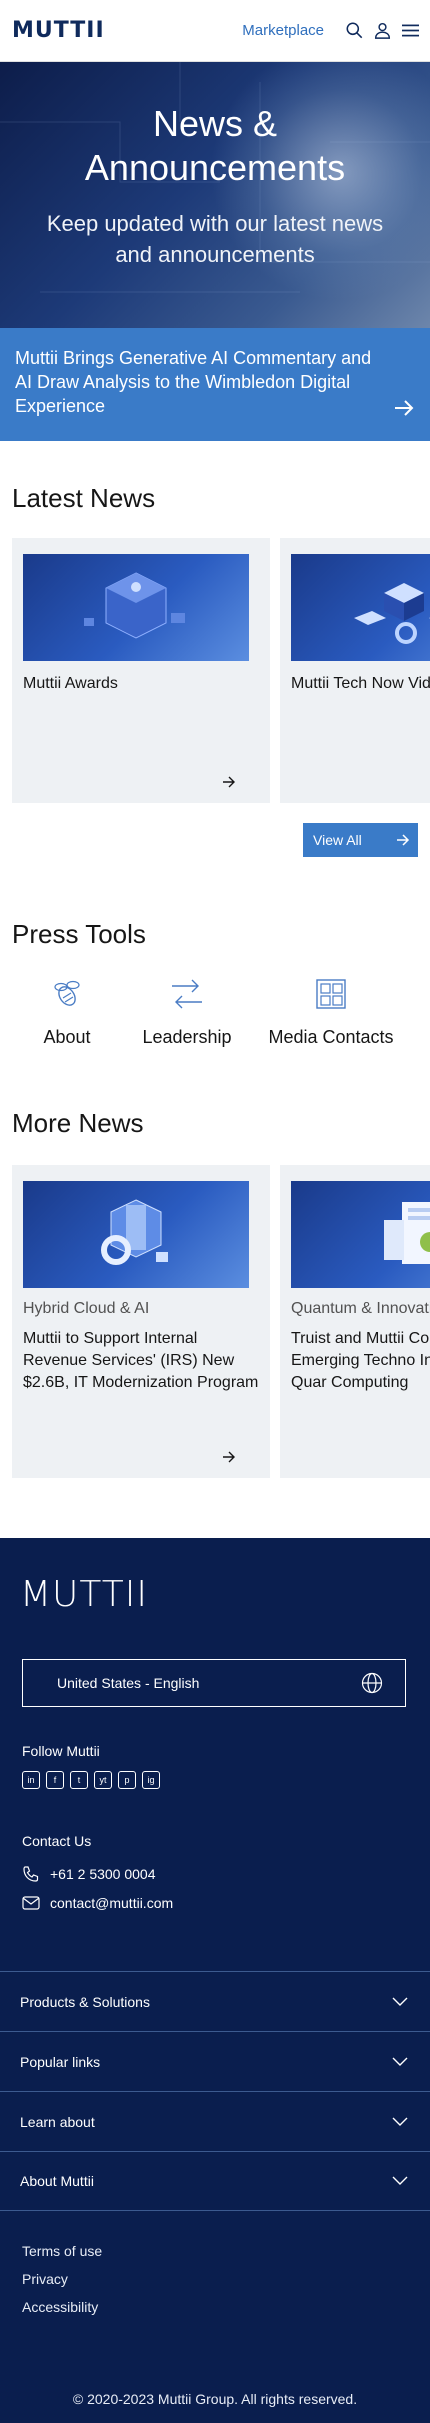 The image size is (430, 2423). Describe the element at coordinates (86, 1308) in the screenshot. I see `news-card-category: Hybrid Cloud & AI` at that location.